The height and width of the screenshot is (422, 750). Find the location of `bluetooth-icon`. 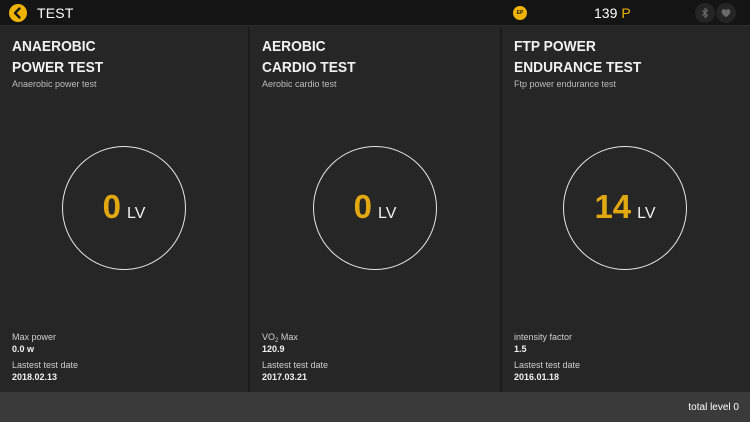

bluetooth-icon is located at coordinates (705, 13).